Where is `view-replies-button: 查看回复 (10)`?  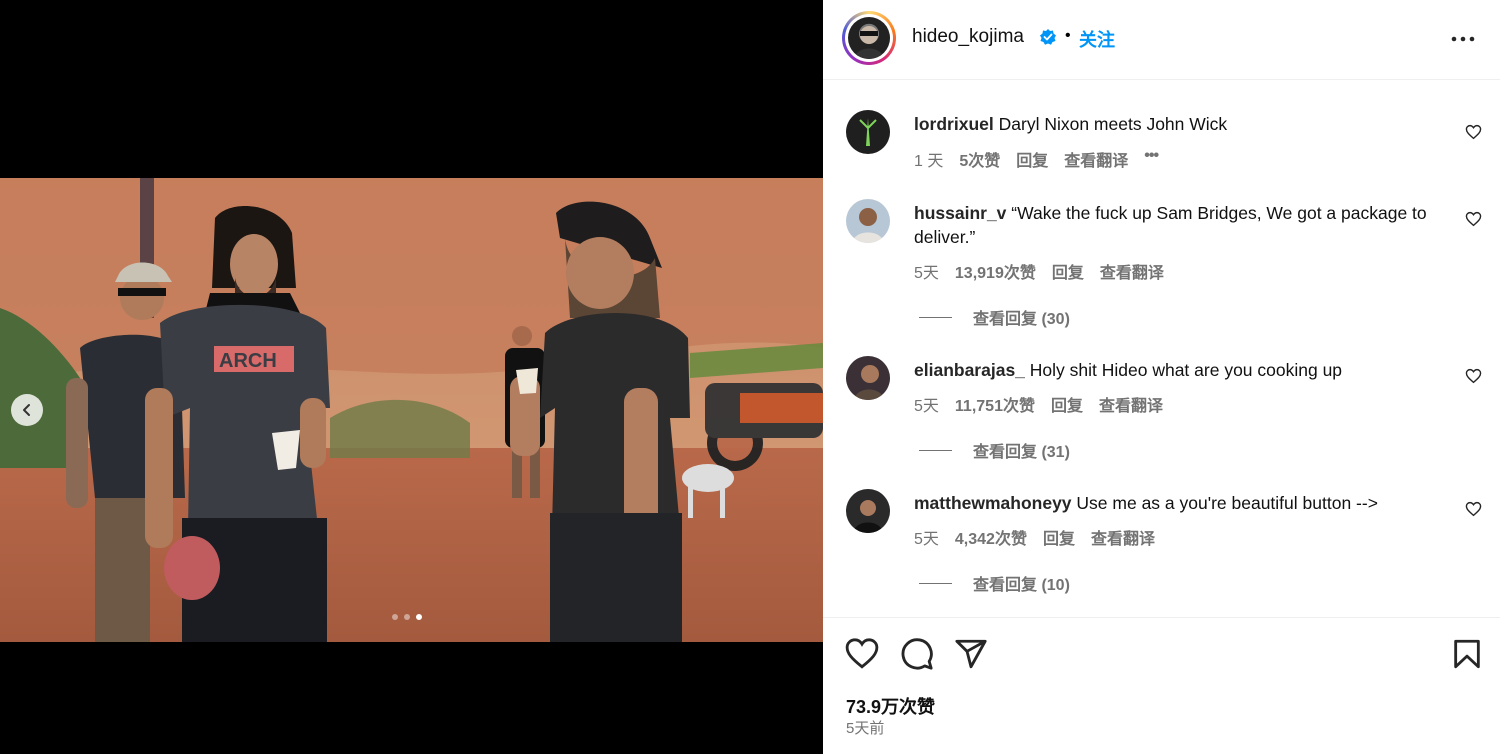 view-replies-button: 查看回复 (10) is located at coordinates (994, 583).